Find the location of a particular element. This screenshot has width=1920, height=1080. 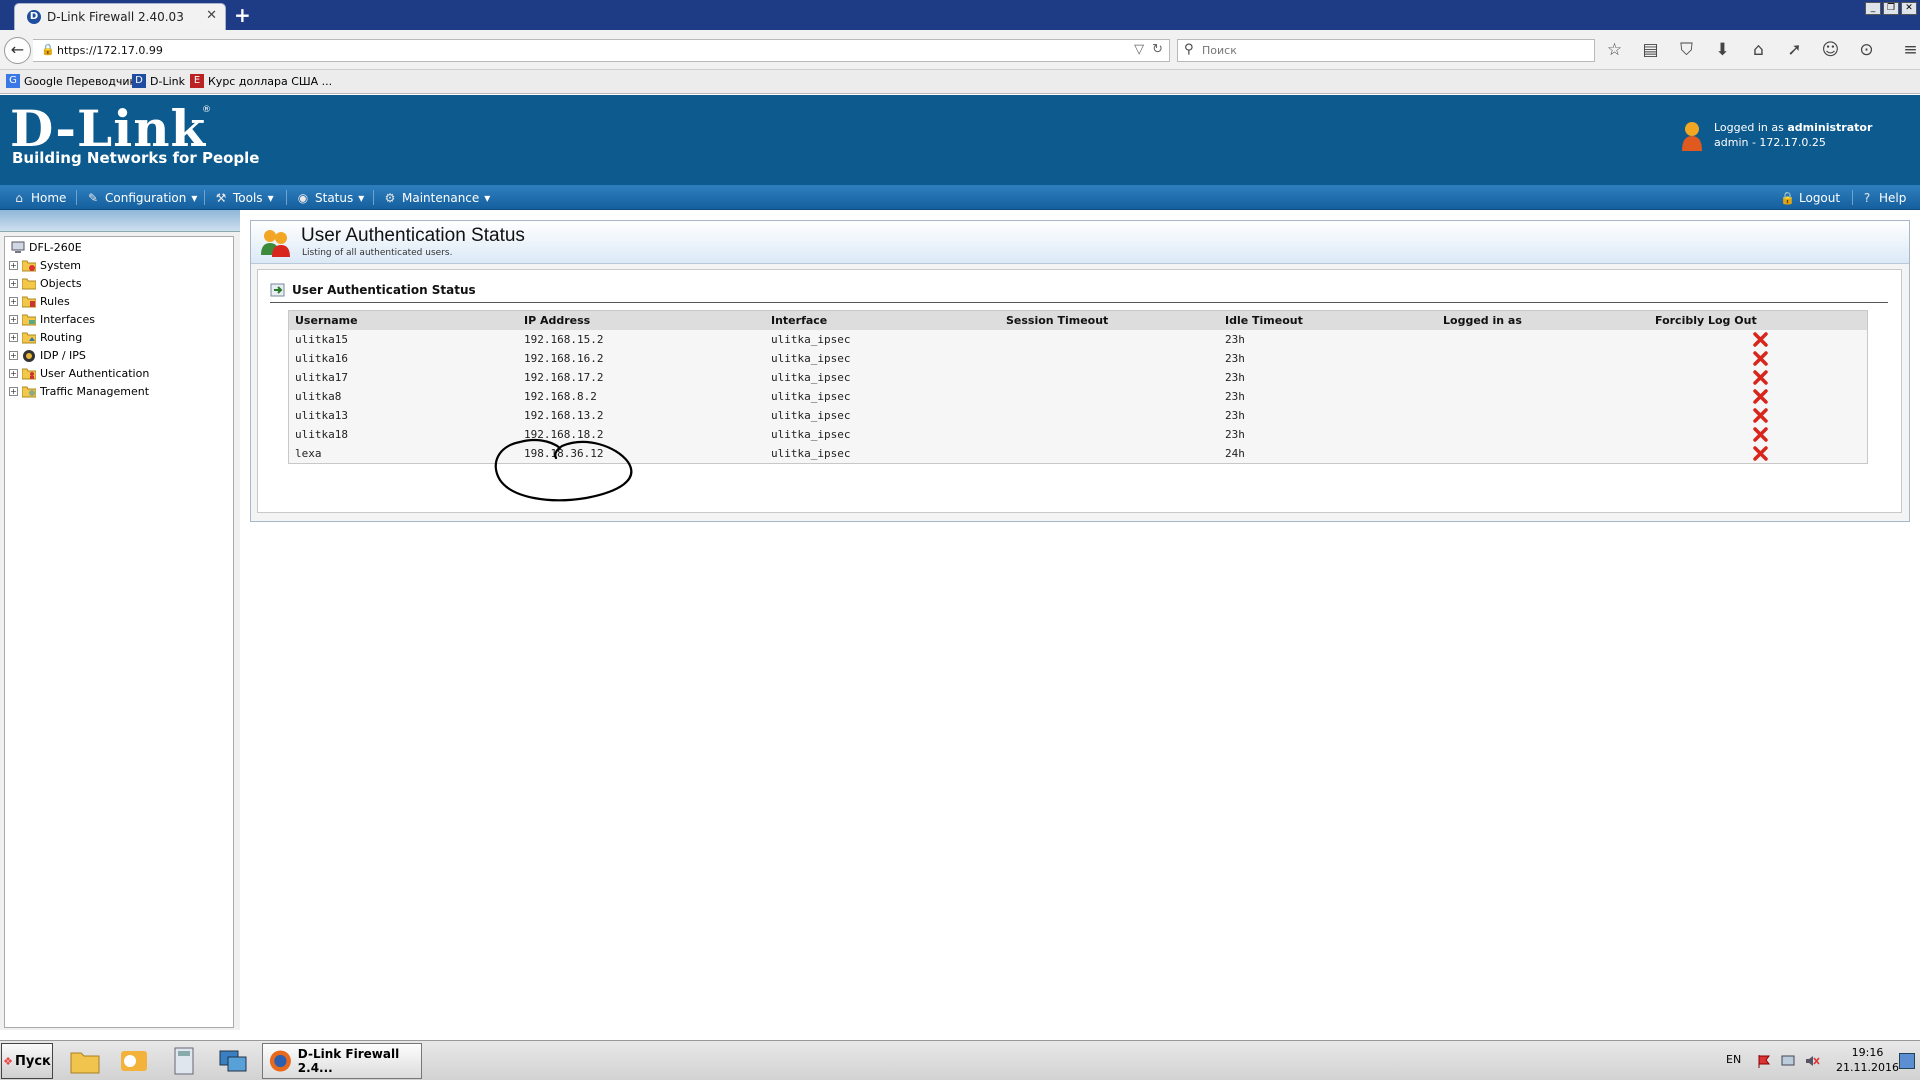

table-row: ulitka8 192.168.8.2 ulitka_ipsec 23h is located at coordinates (1078, 396).